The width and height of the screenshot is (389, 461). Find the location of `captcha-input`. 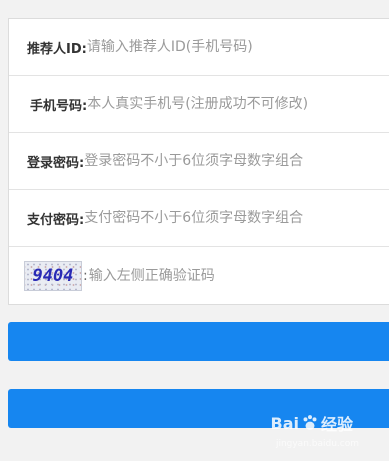

captcha-input is located at coordinates (238, 275).